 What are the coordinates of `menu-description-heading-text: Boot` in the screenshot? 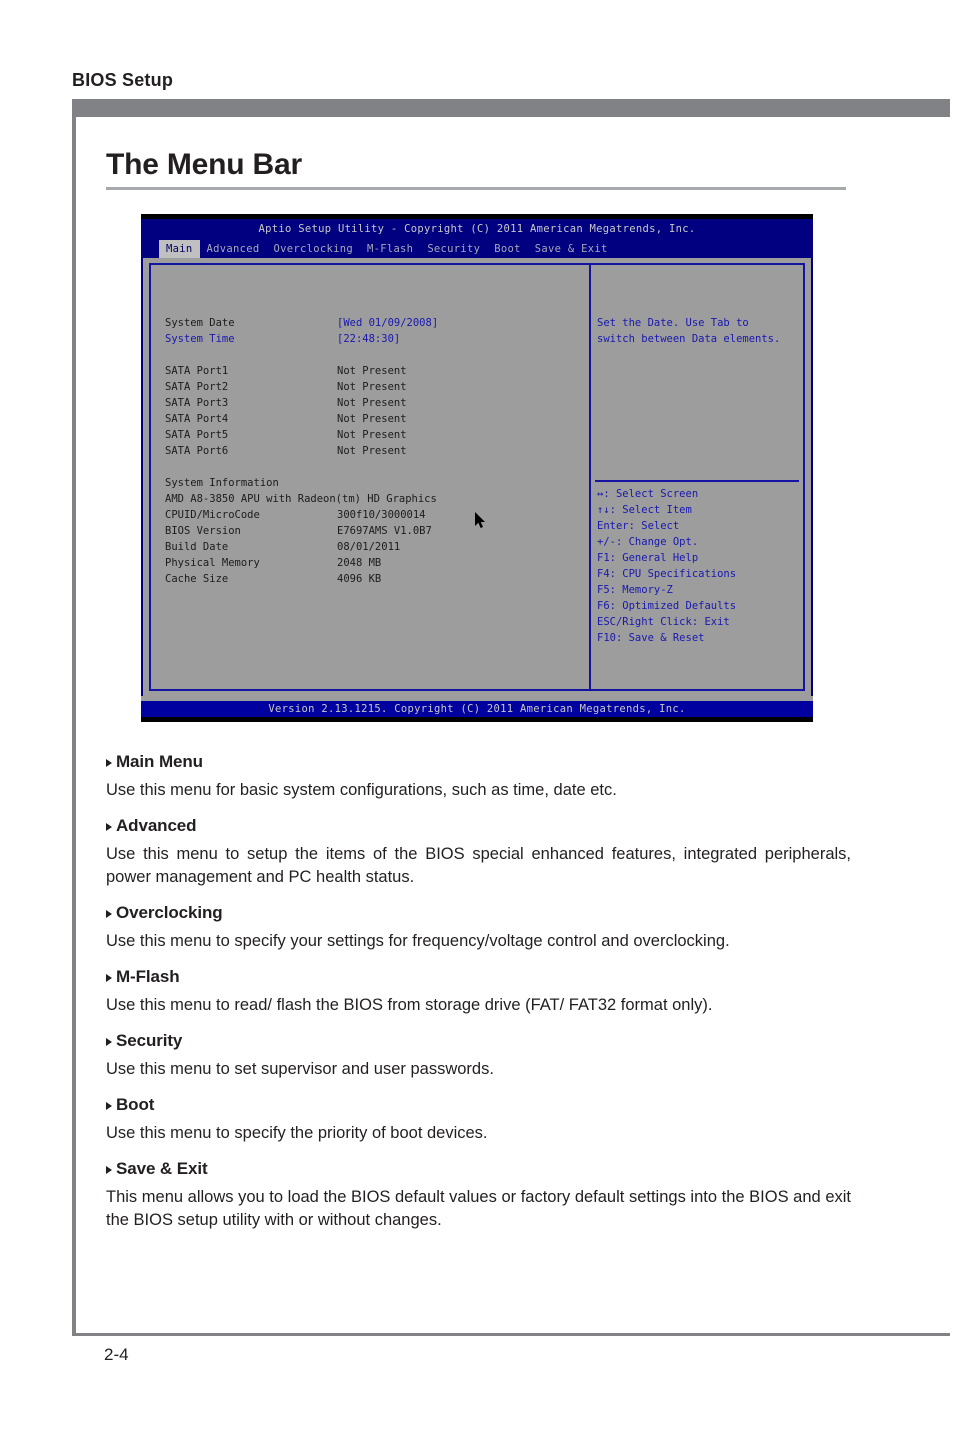 It's located at (135, 1104).